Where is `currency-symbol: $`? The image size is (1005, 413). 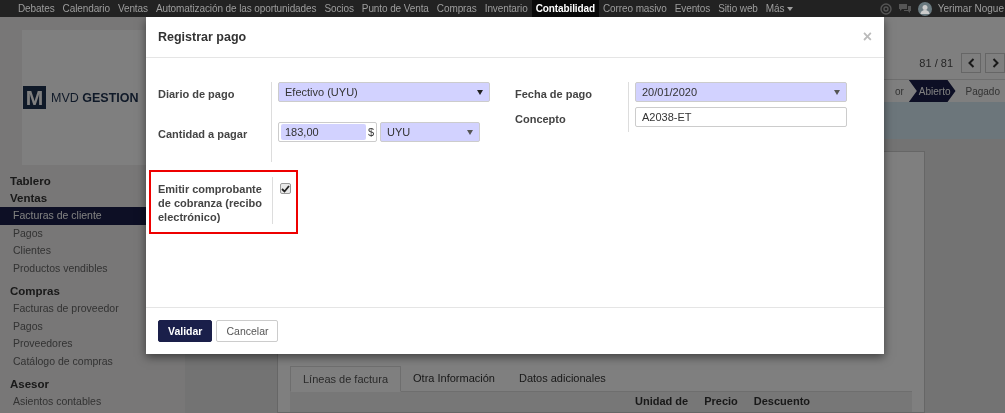 currency-symbol: $ is located at coordinates (370, 132).